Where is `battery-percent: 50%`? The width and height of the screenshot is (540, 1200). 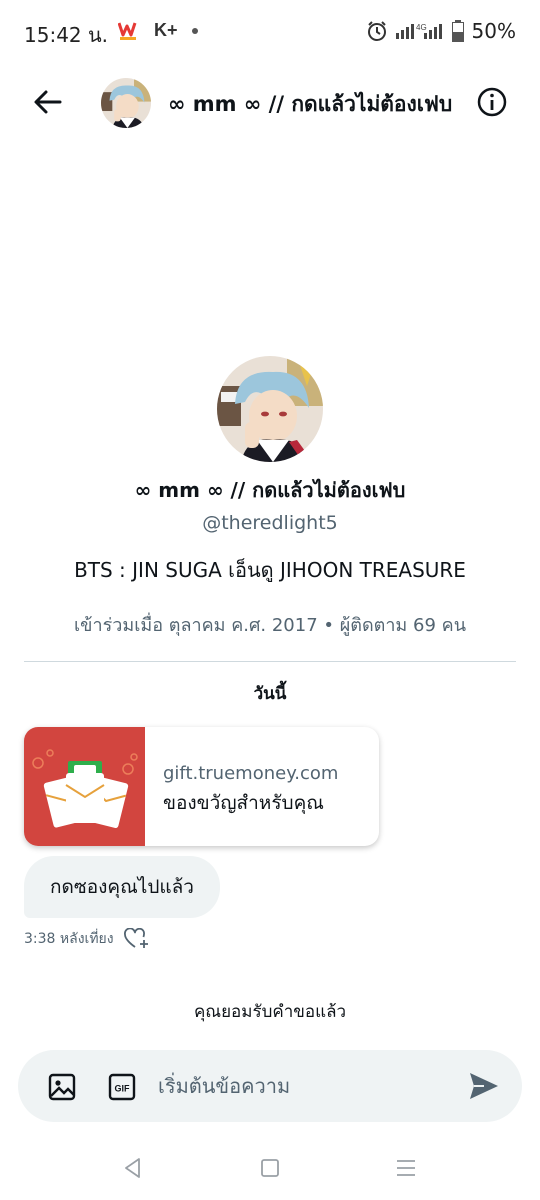
battery-percent: 50% is located at coordinates (493, 31).